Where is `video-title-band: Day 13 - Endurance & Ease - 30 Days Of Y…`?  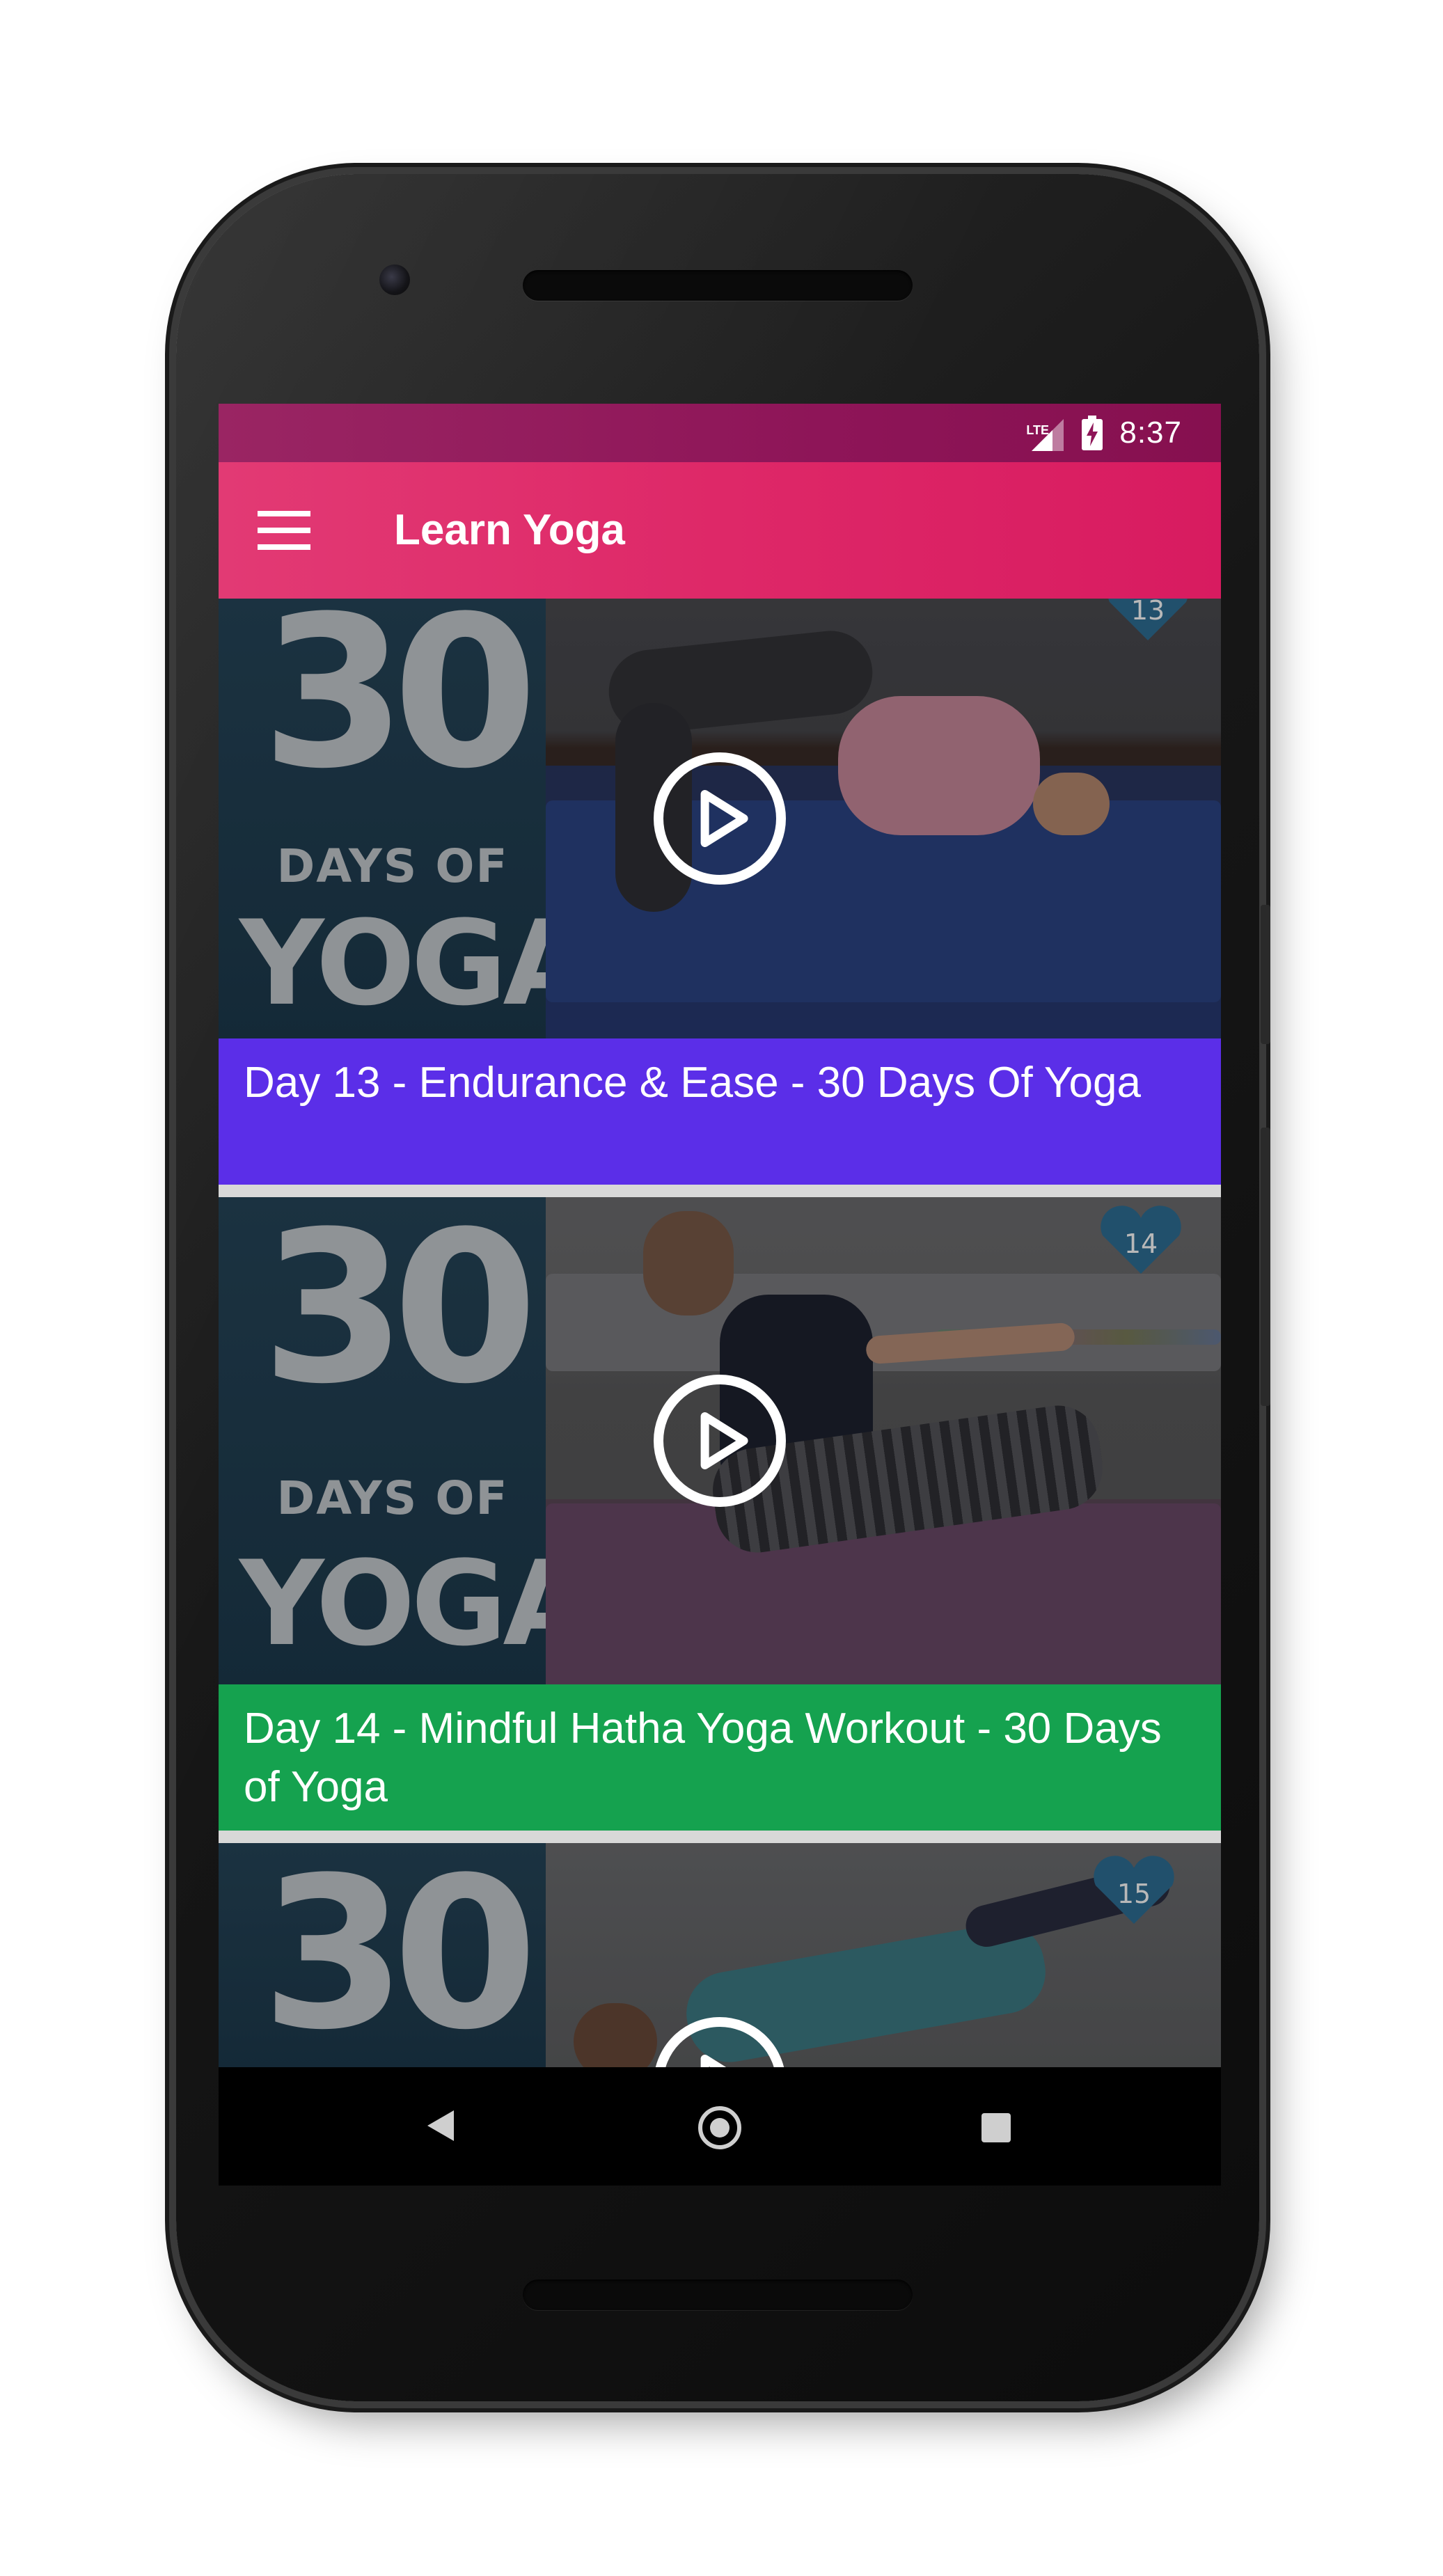 video-title-band: Day 13 - Endurance & Ease - 30 Days Of Y… is located at coordinates (720, 1111).